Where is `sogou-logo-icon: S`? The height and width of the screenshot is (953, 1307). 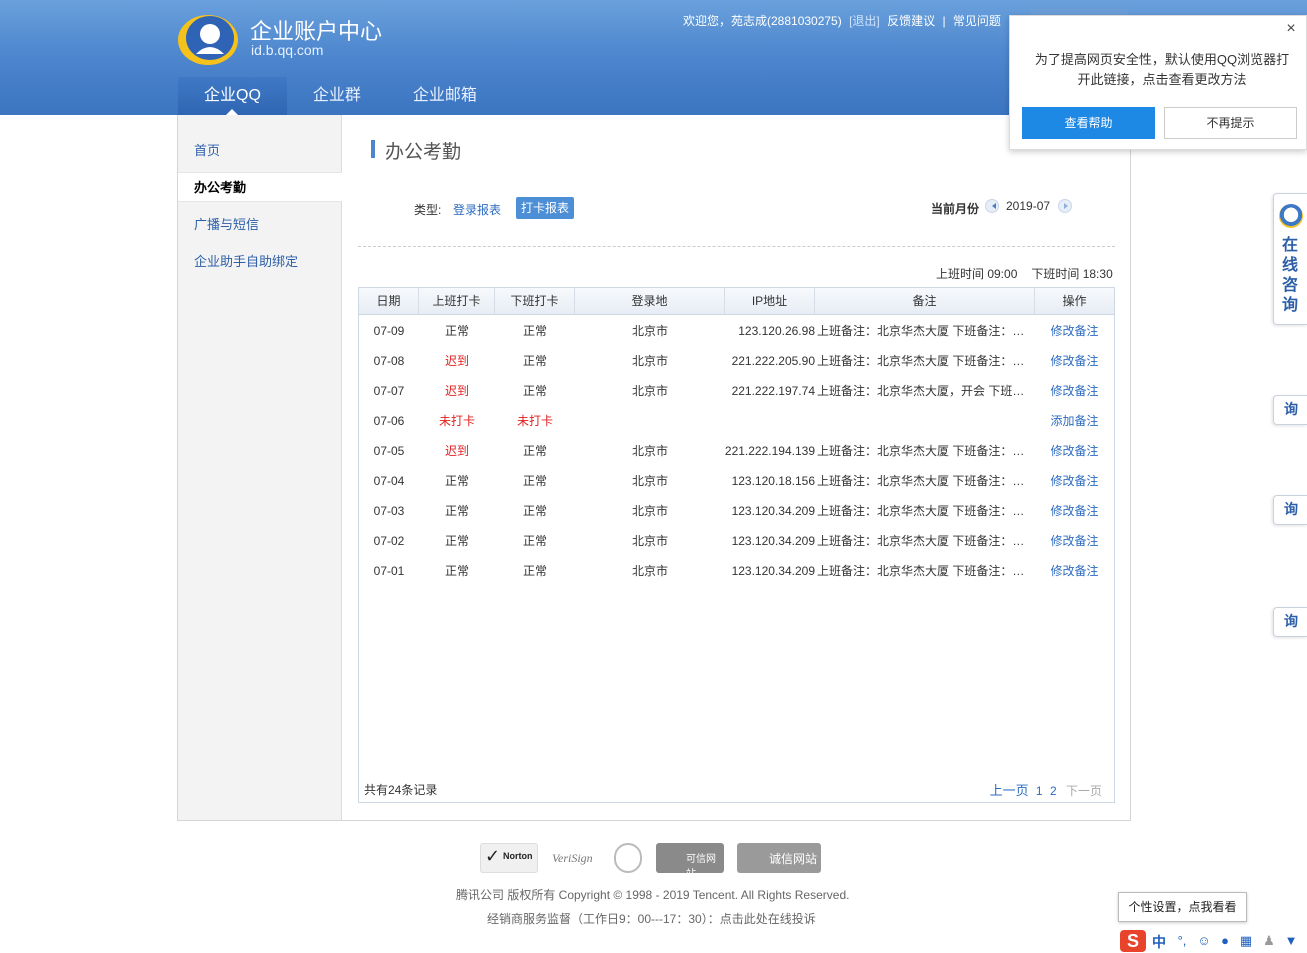 sogou-logo-icon: S is located at coordinates (1133, 941).